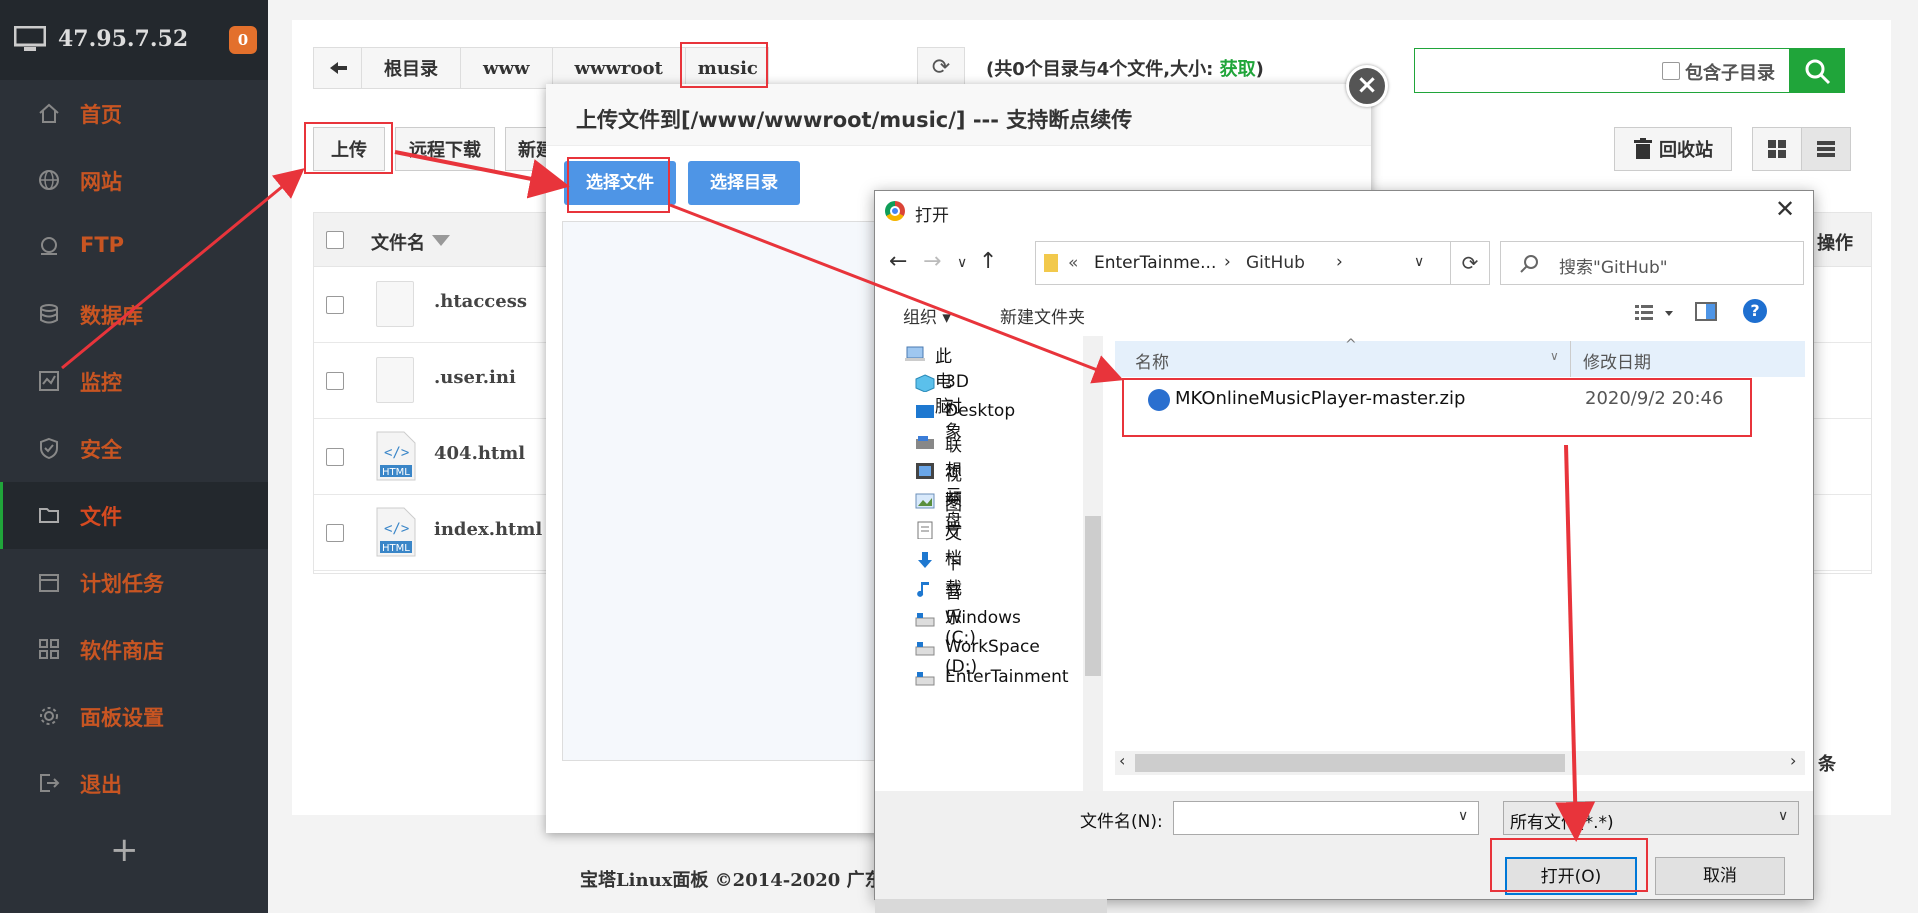 The width and height of the screenshot is (1918, 913). Describe the element at coordinates (1350, 763) in the screenshot. I see `file-list-scrollbar-thumb` at that location.